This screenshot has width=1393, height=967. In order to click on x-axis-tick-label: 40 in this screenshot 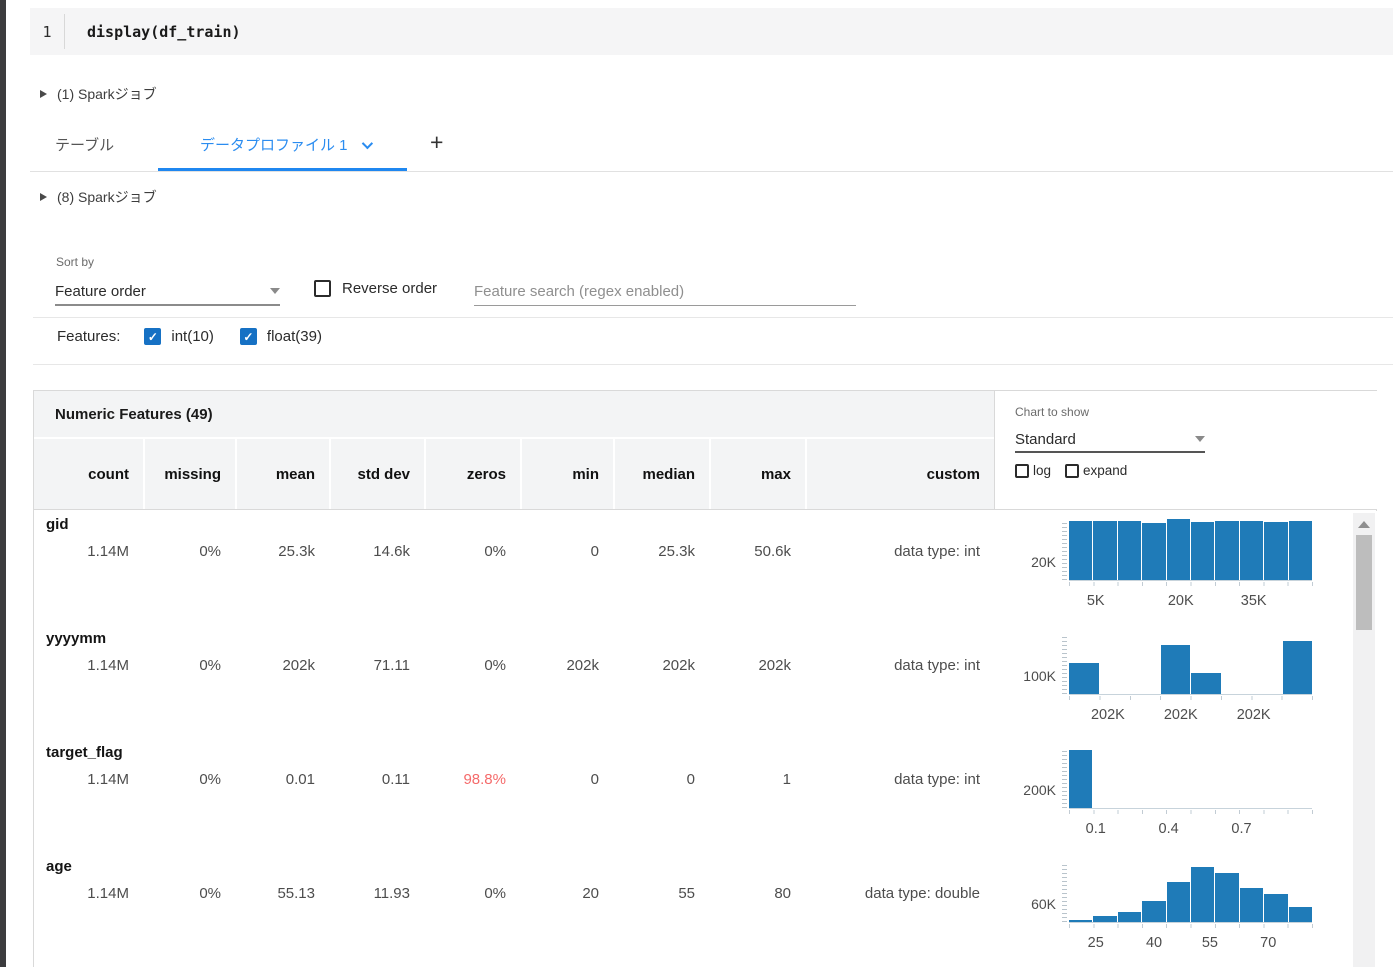, I will do `click(1154, 943)`.